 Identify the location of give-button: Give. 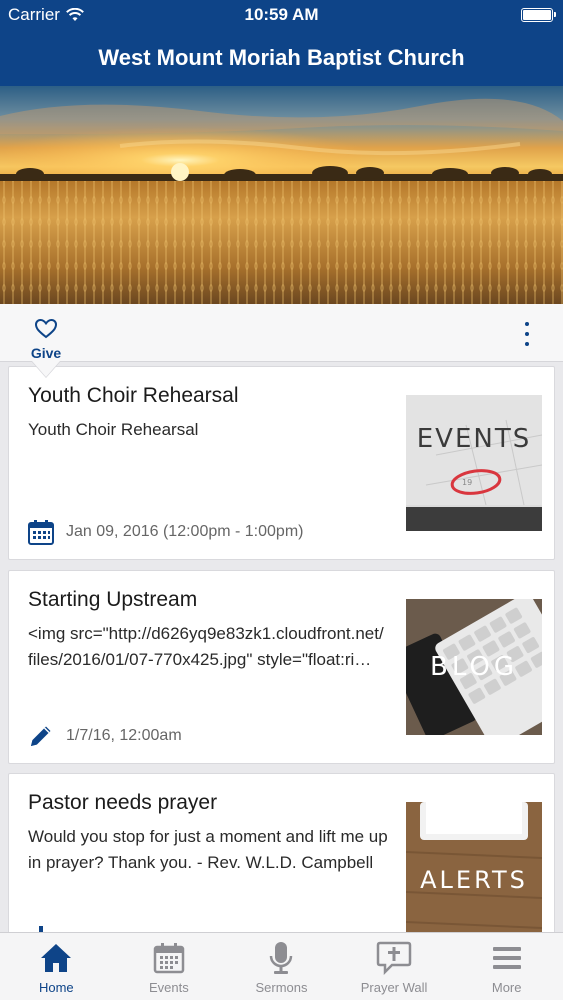
(46, 339).